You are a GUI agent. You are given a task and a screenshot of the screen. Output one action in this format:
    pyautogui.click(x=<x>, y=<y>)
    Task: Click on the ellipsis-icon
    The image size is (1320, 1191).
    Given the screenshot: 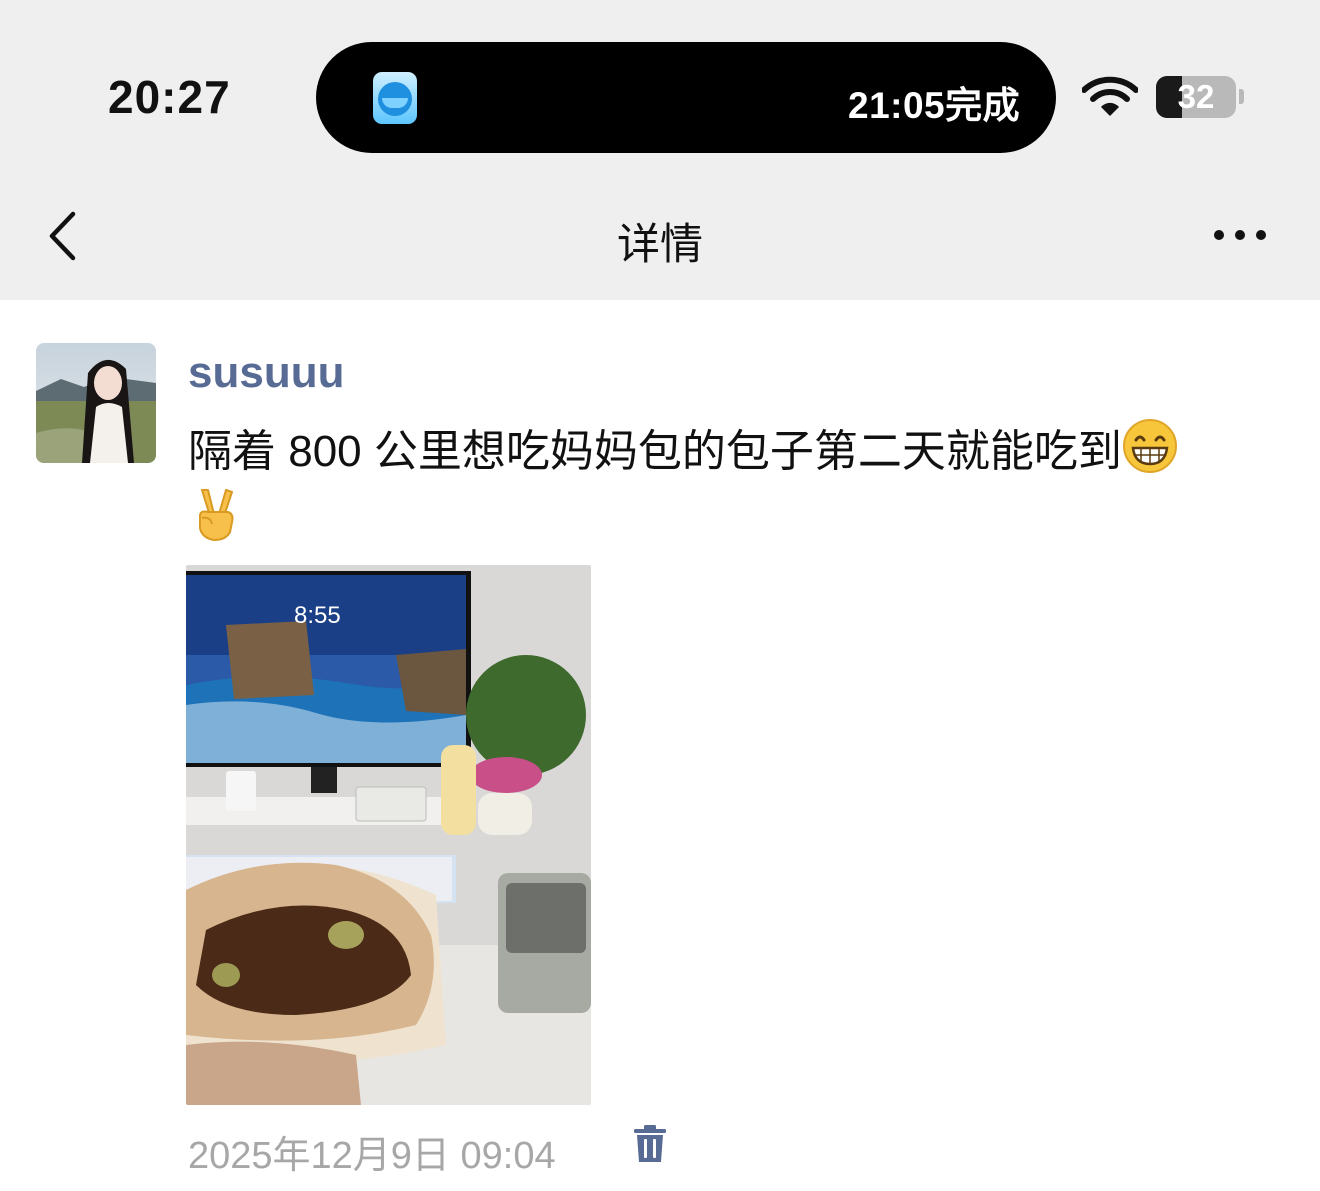 What is the action you would take?
    pyautogui.click(x=1240, y=235)
    